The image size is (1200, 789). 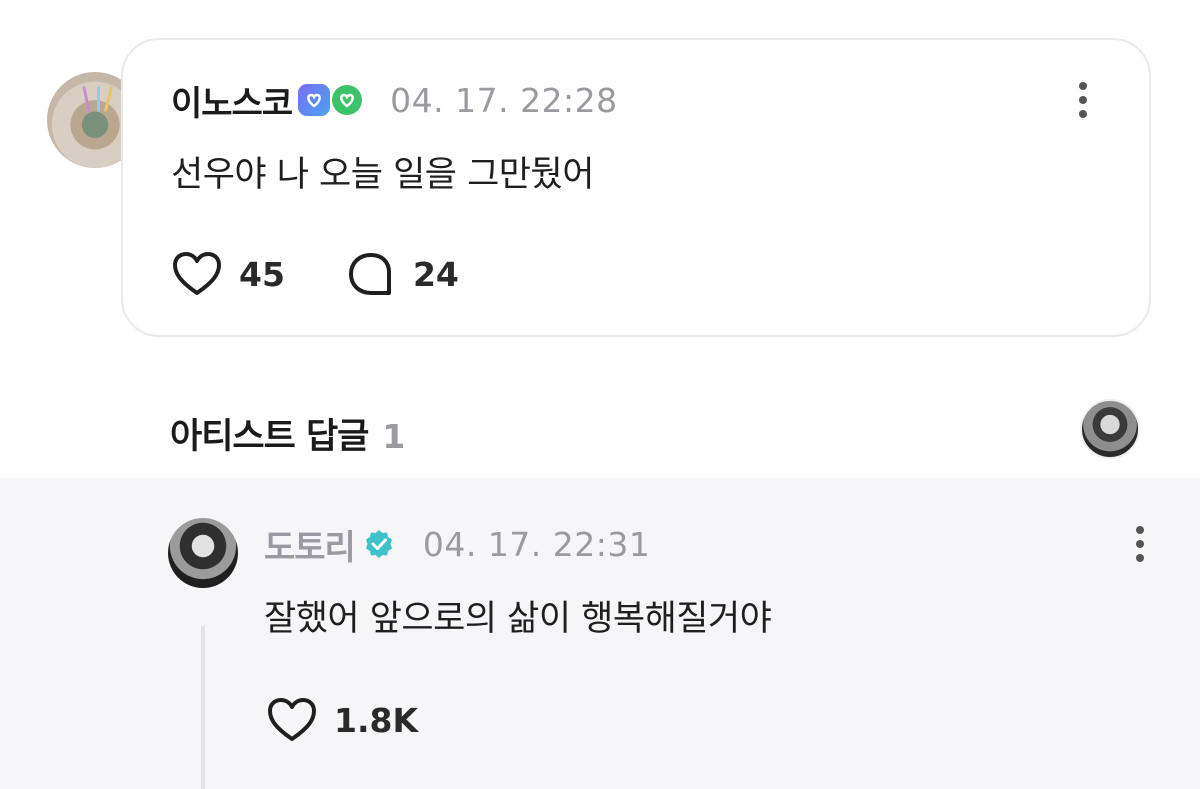 I want to click on reply-header: 도토리 04. 17. 22:31, so click(x=457, y=544).